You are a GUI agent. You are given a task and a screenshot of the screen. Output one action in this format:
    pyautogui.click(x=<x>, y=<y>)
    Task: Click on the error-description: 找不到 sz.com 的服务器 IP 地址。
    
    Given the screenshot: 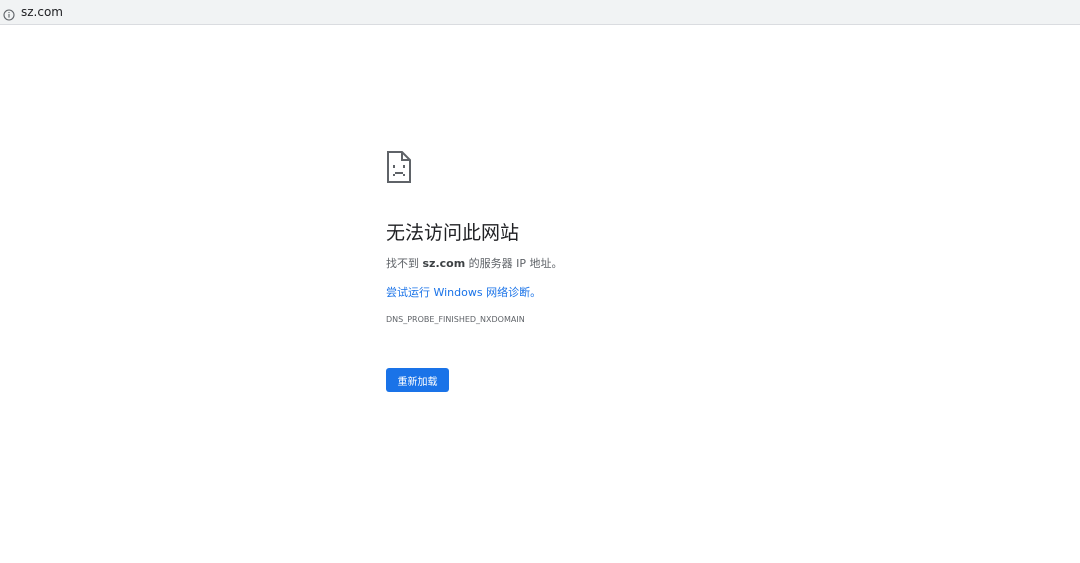 What is the action you would take?
    pyautogui.click(x=474, y=263)
    